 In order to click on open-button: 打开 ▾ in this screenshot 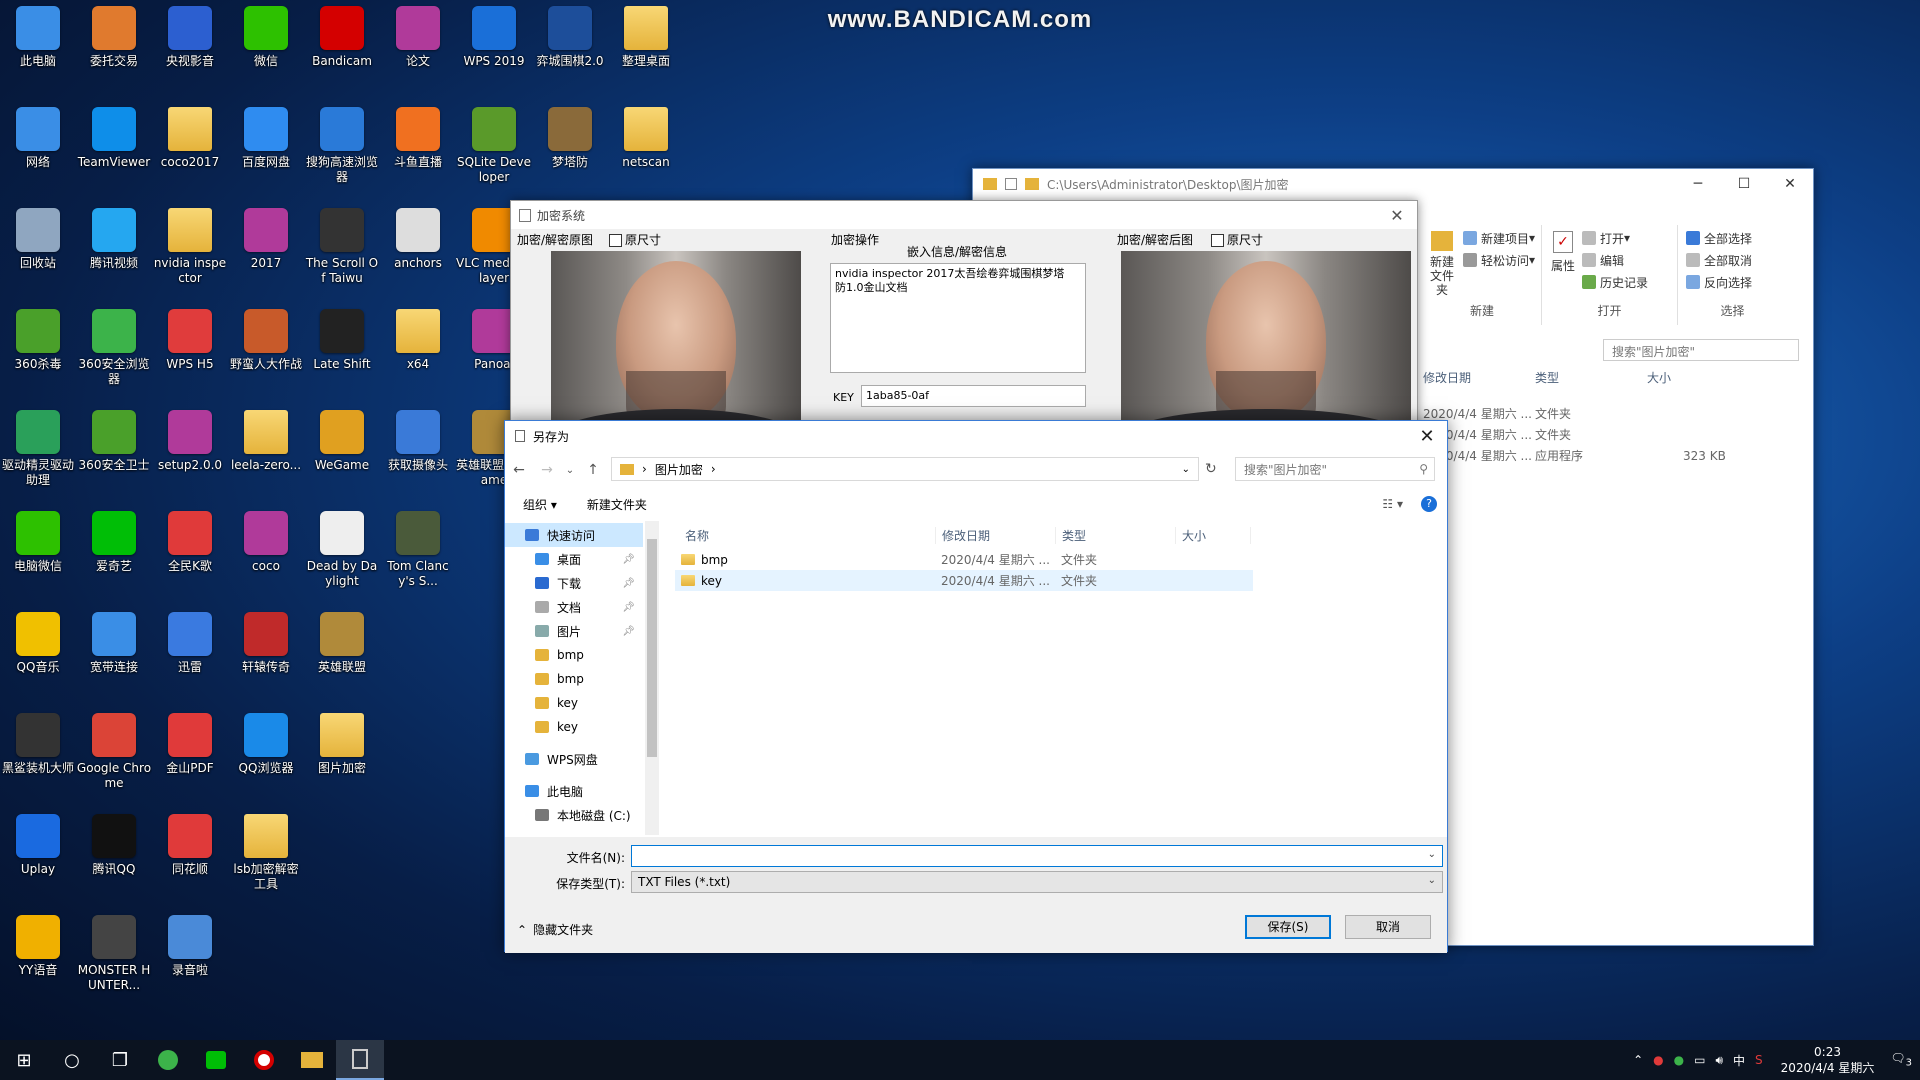, I will do `click(1615, 238)`.